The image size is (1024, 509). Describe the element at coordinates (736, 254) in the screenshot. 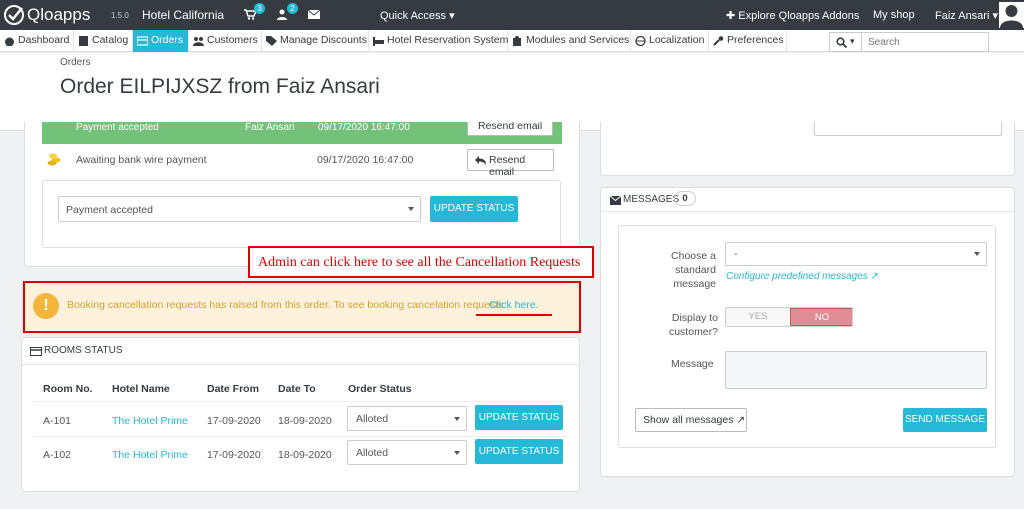

I see `select-value: -` at that location.